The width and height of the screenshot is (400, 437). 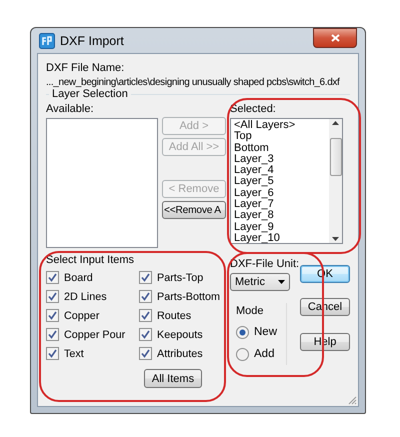 What do you see at coordinates (174, 316) in the screenshot?
I see `checkbox-label: Routes` at bounding box center [174, 316].